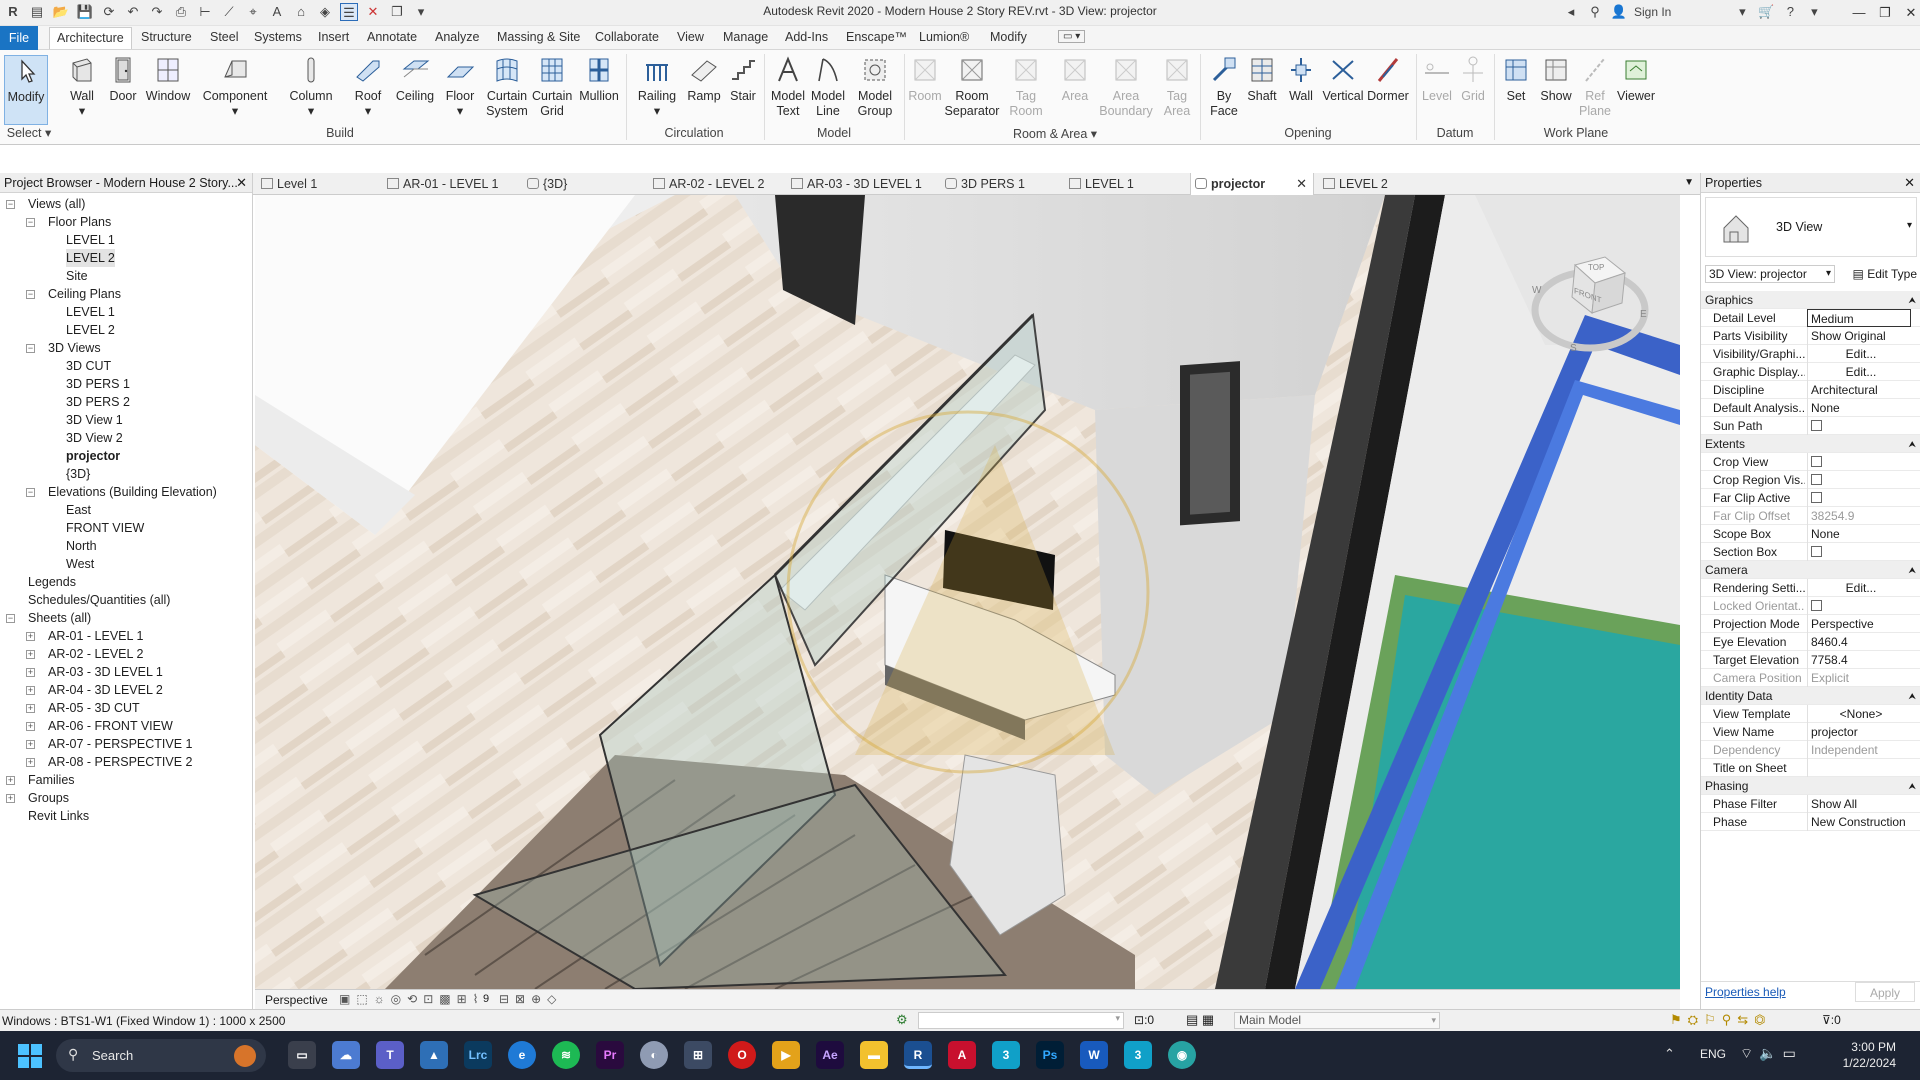 Image resolution: width=1920 pixels, height=1080 pixels. I want to click on workset-dropdown: ▾, so click(1021, 1020).